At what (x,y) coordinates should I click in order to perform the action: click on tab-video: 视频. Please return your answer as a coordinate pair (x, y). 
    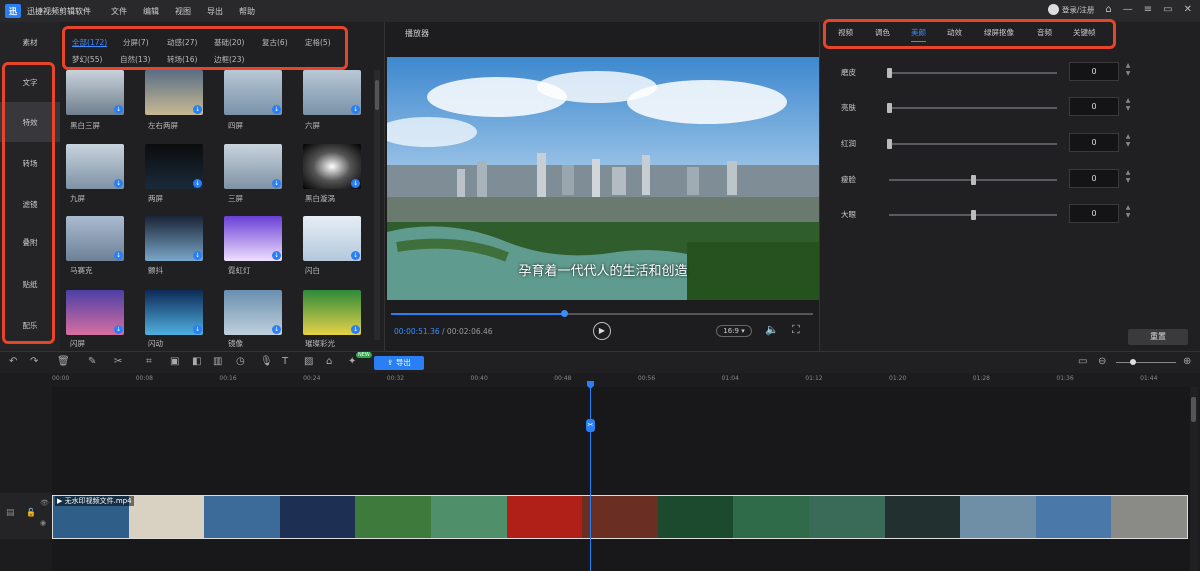
    Looking at the image, I should click on (845, 32).